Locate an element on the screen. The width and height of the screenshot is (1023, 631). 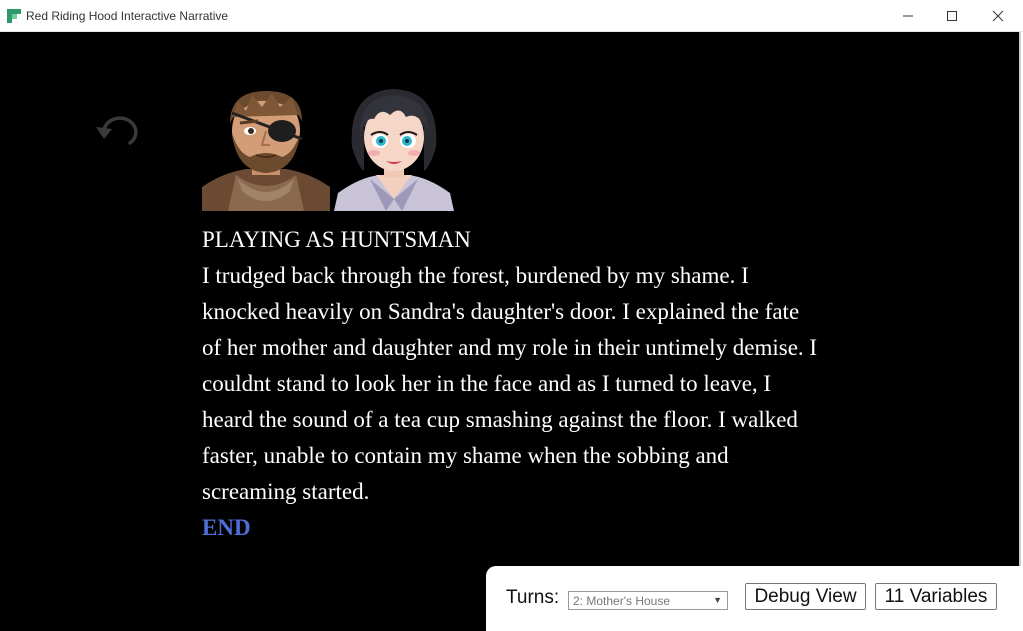
maximize-icon is located at coordinates (952, 16).